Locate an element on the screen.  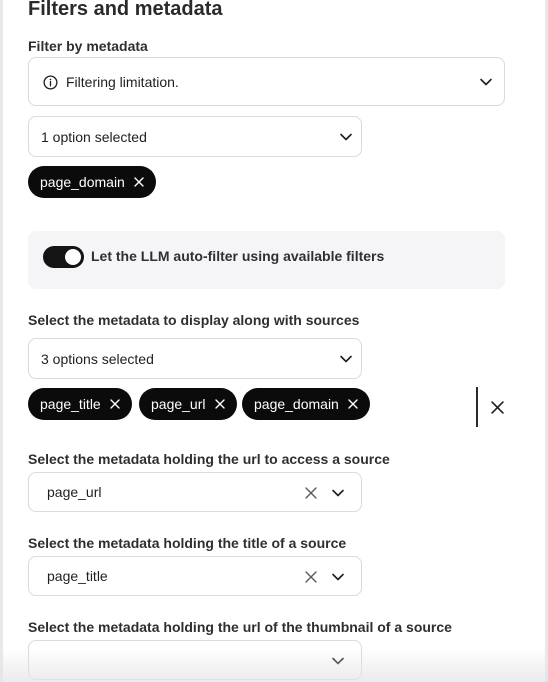
display-metadata-select: 3 options selected is located at coordinates (195, 358).